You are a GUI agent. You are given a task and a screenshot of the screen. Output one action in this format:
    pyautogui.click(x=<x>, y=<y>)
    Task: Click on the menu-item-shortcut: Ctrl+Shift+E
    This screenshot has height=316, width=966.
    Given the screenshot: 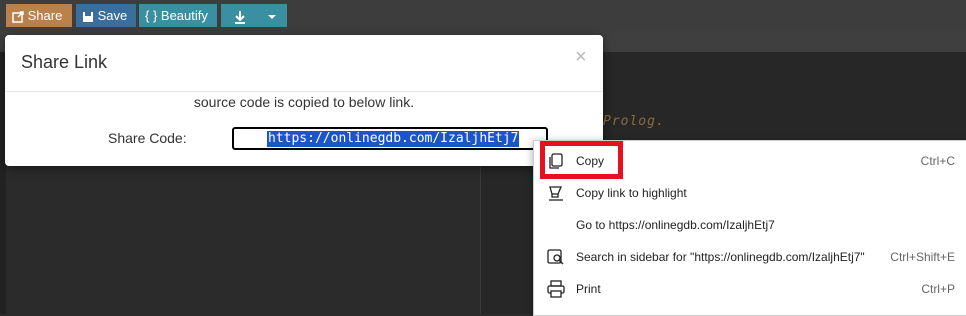 What is the action you would take?
    pyautogui.click(x=922, y=257)
    